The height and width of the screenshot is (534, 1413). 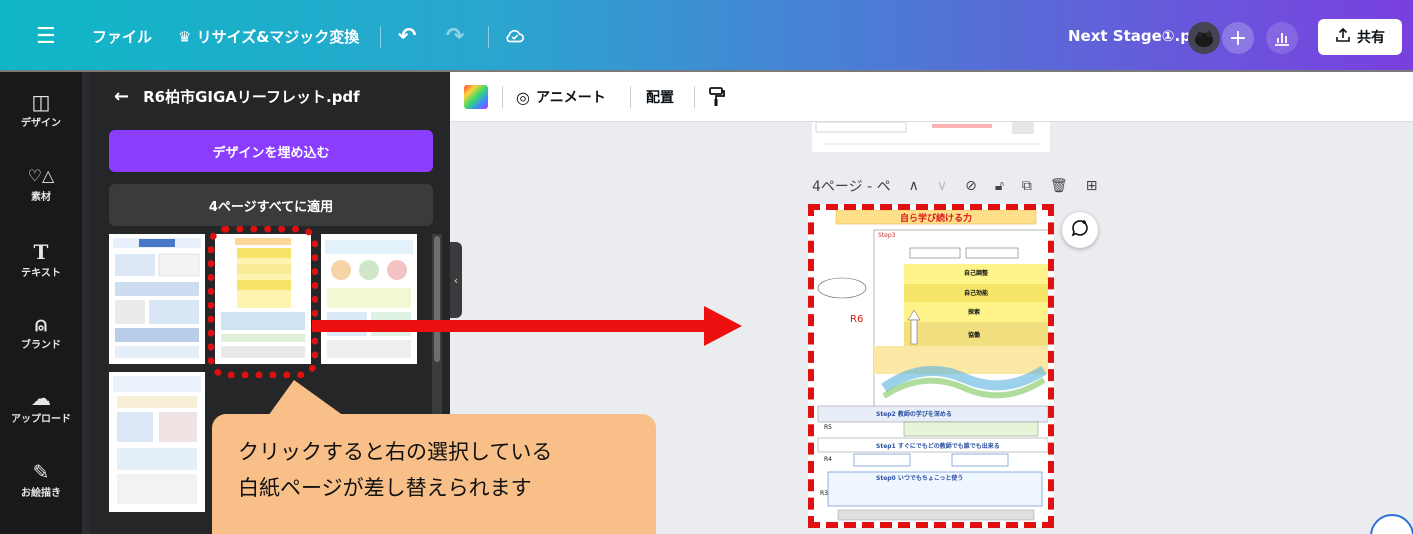 I want to click on step2-label: Step2 教師の学びを深める, so click(x=914, y=414).